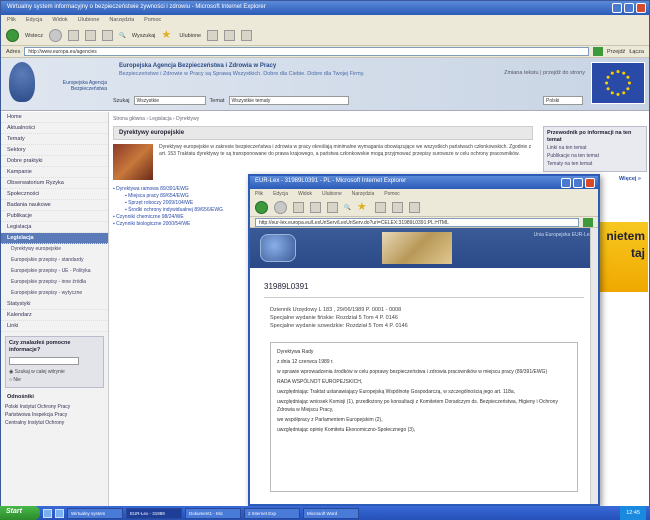  Describe the element at coordinates (217, 100) in the screenshot. I see `topic-select-label: Temat` at that location.